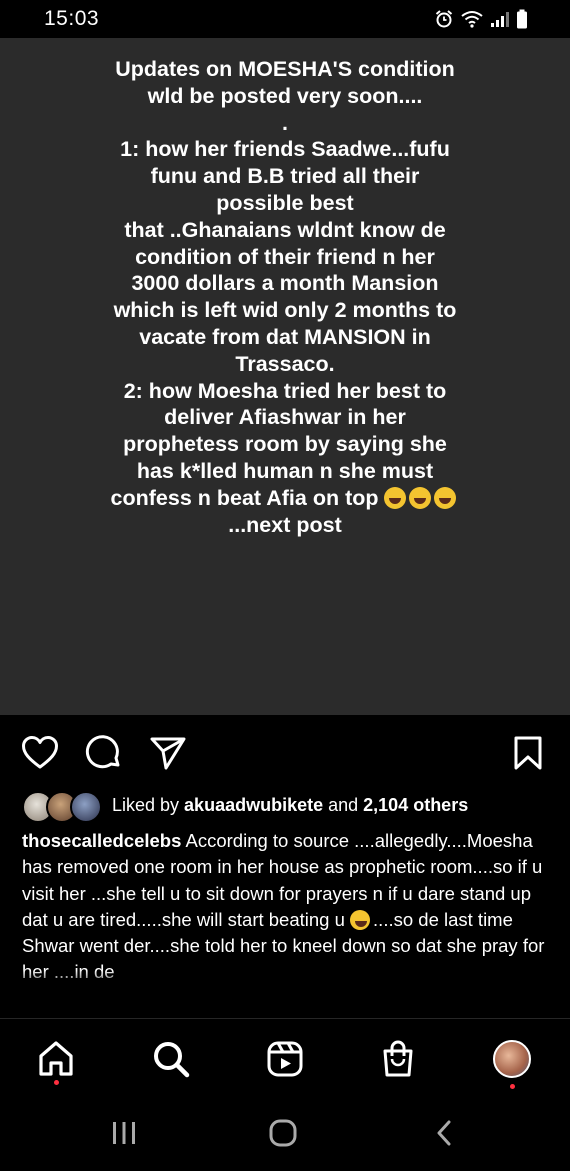 The width and height of the screenshot is (570, 1171). I want to click on reels-icon, so click(285, 1059).